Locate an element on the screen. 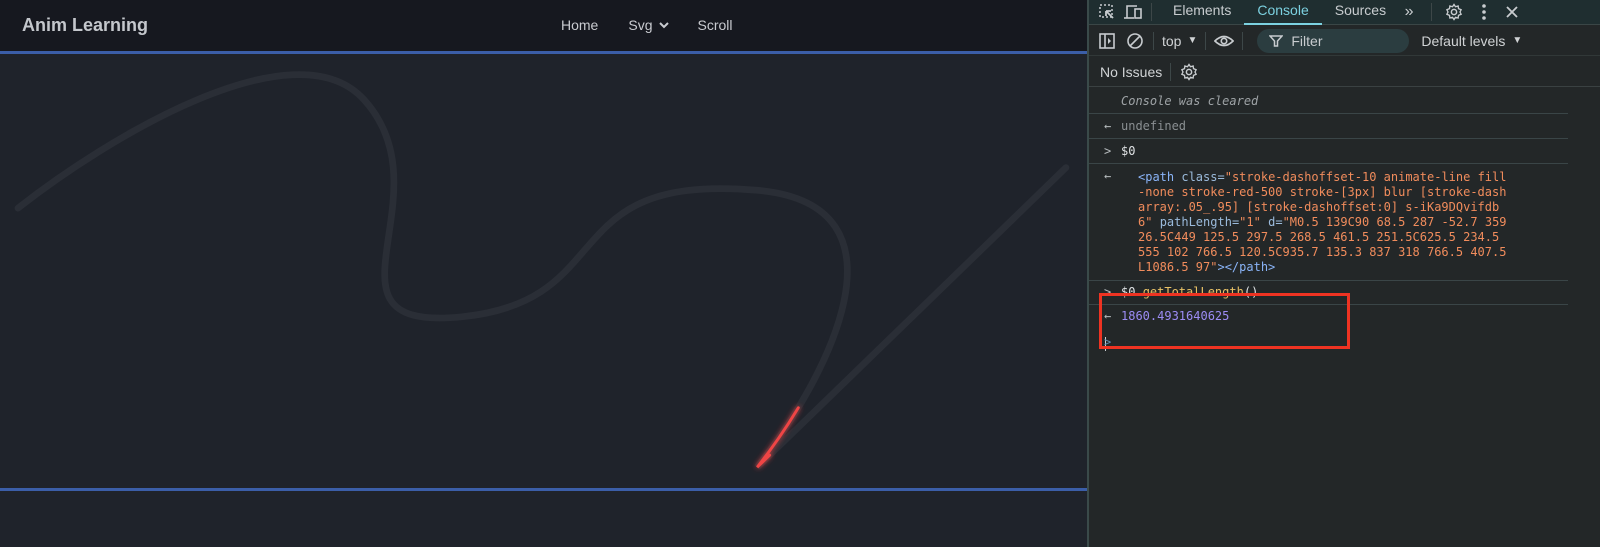  devtools-tab-bar: Elements Console Sources » is located at coordinates (1344, 12).